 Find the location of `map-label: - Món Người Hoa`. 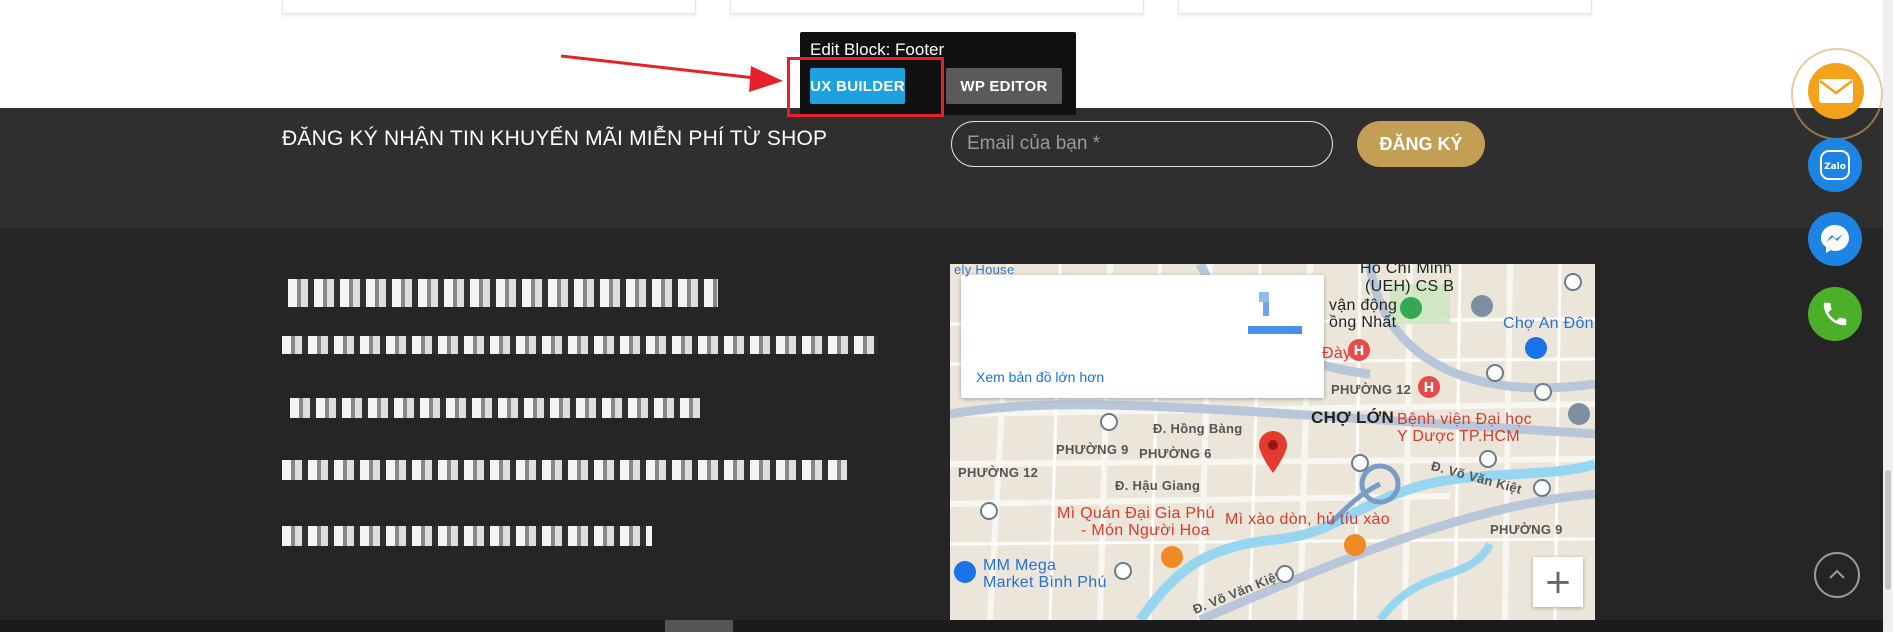

map-label: - Món Người Hoa is located at coordinates (1145, 530).